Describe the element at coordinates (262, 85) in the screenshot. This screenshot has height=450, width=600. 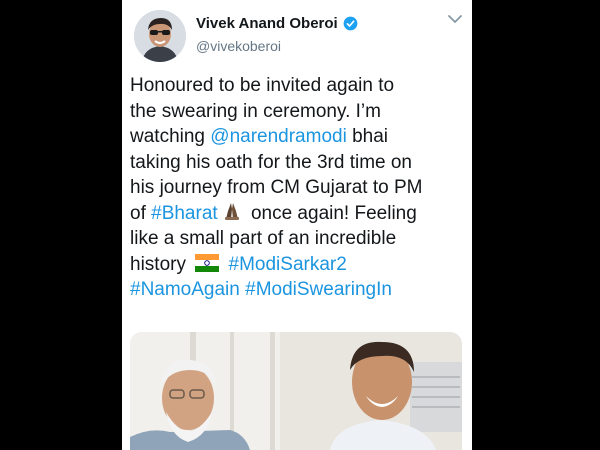
I see `tweet-text-segment: Honoured to be invited again to` at that location.